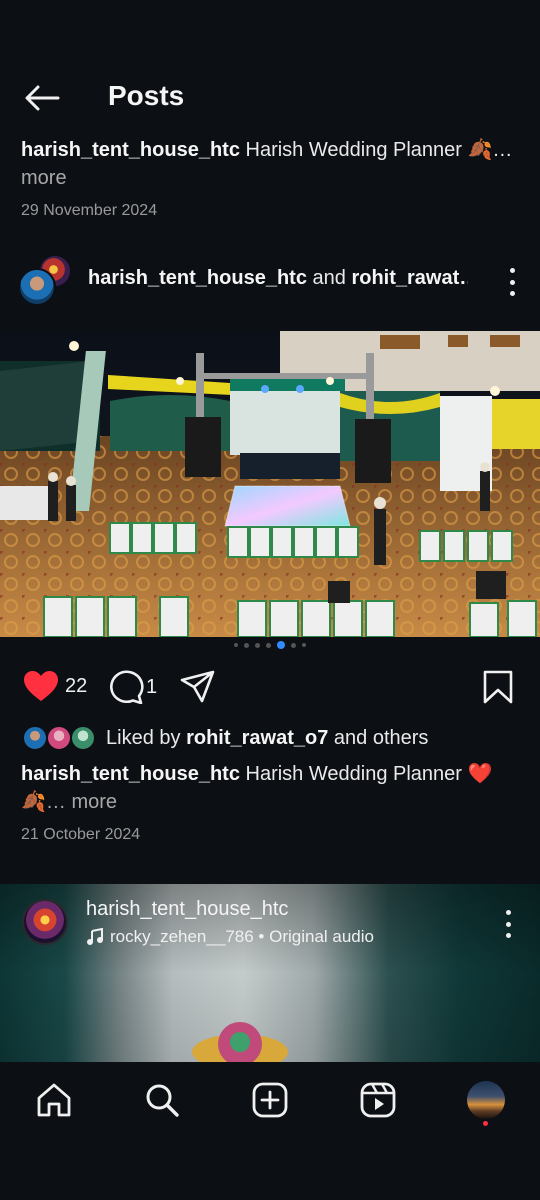 The image size is (540, 1200). What do you see at coordinates (127, 687) in the screenshot?
I see `comment-icon` at bounding box center [127, 687].